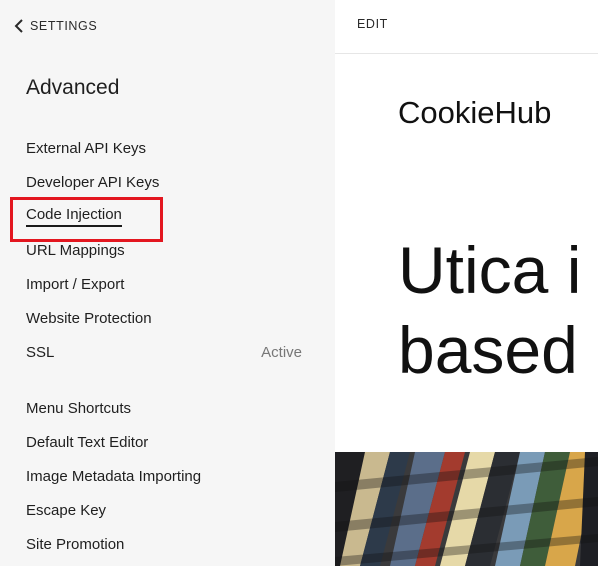 The width and height of the screenshot is (598, 566). I want to click on menu-item-label: Default Text Editor, so click(87, 442).